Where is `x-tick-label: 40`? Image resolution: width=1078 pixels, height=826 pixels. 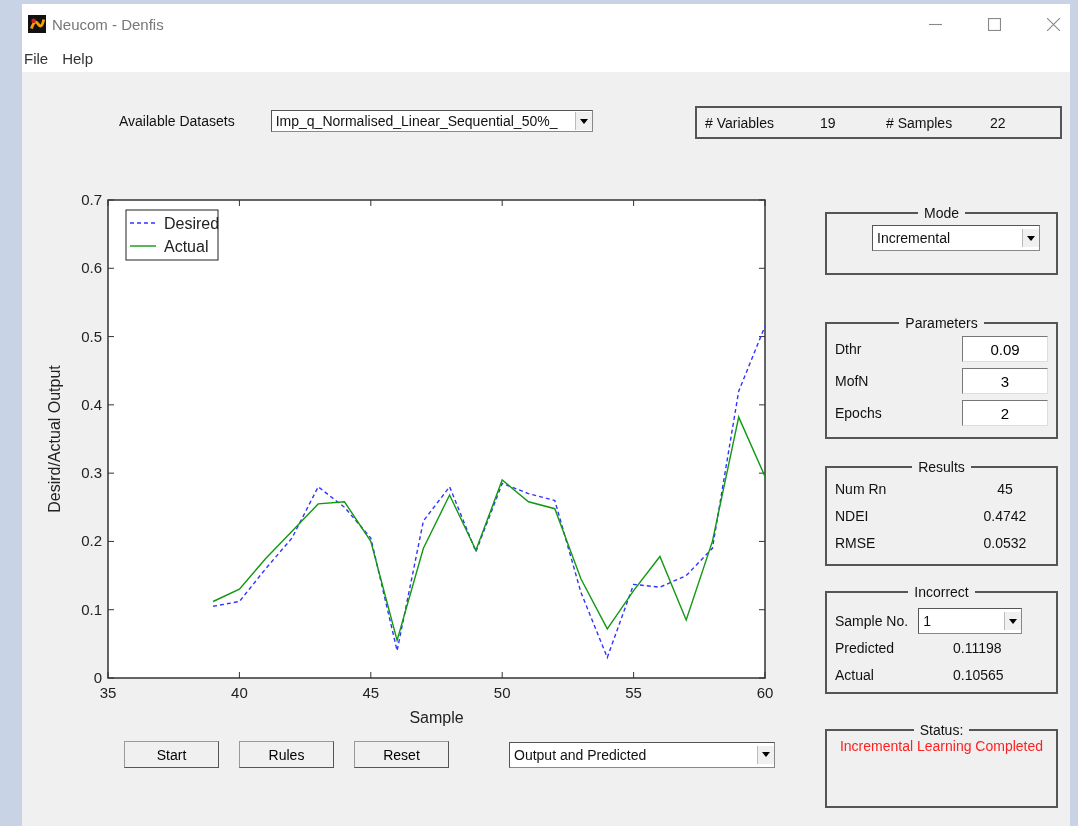 x-tick-label: 40 is located at coordinates (239, 692).